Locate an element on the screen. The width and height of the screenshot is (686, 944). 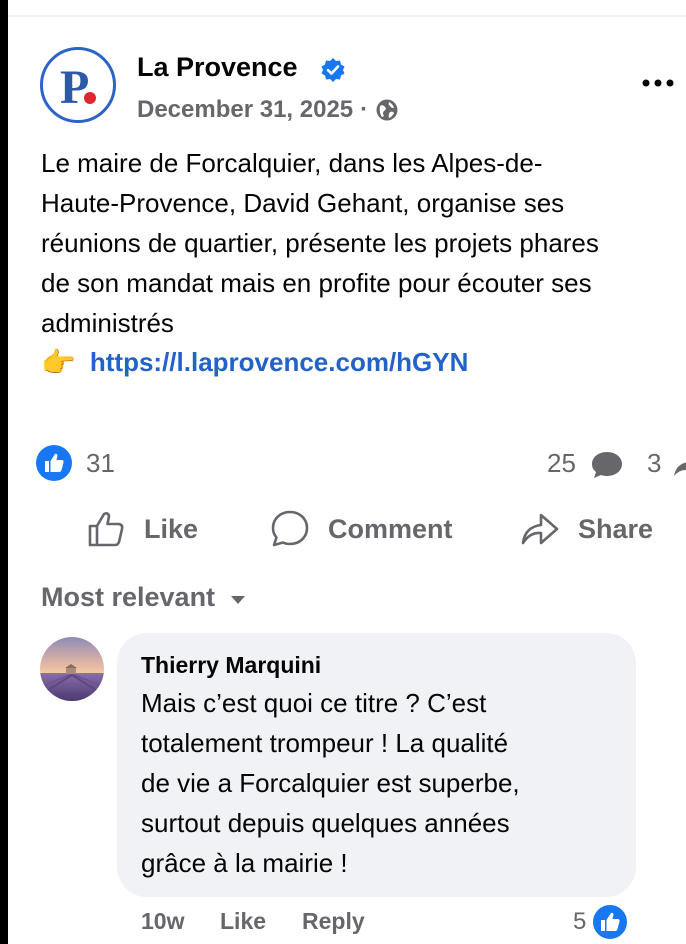
comment-like-button: Like is located at coordinates (243, 921).